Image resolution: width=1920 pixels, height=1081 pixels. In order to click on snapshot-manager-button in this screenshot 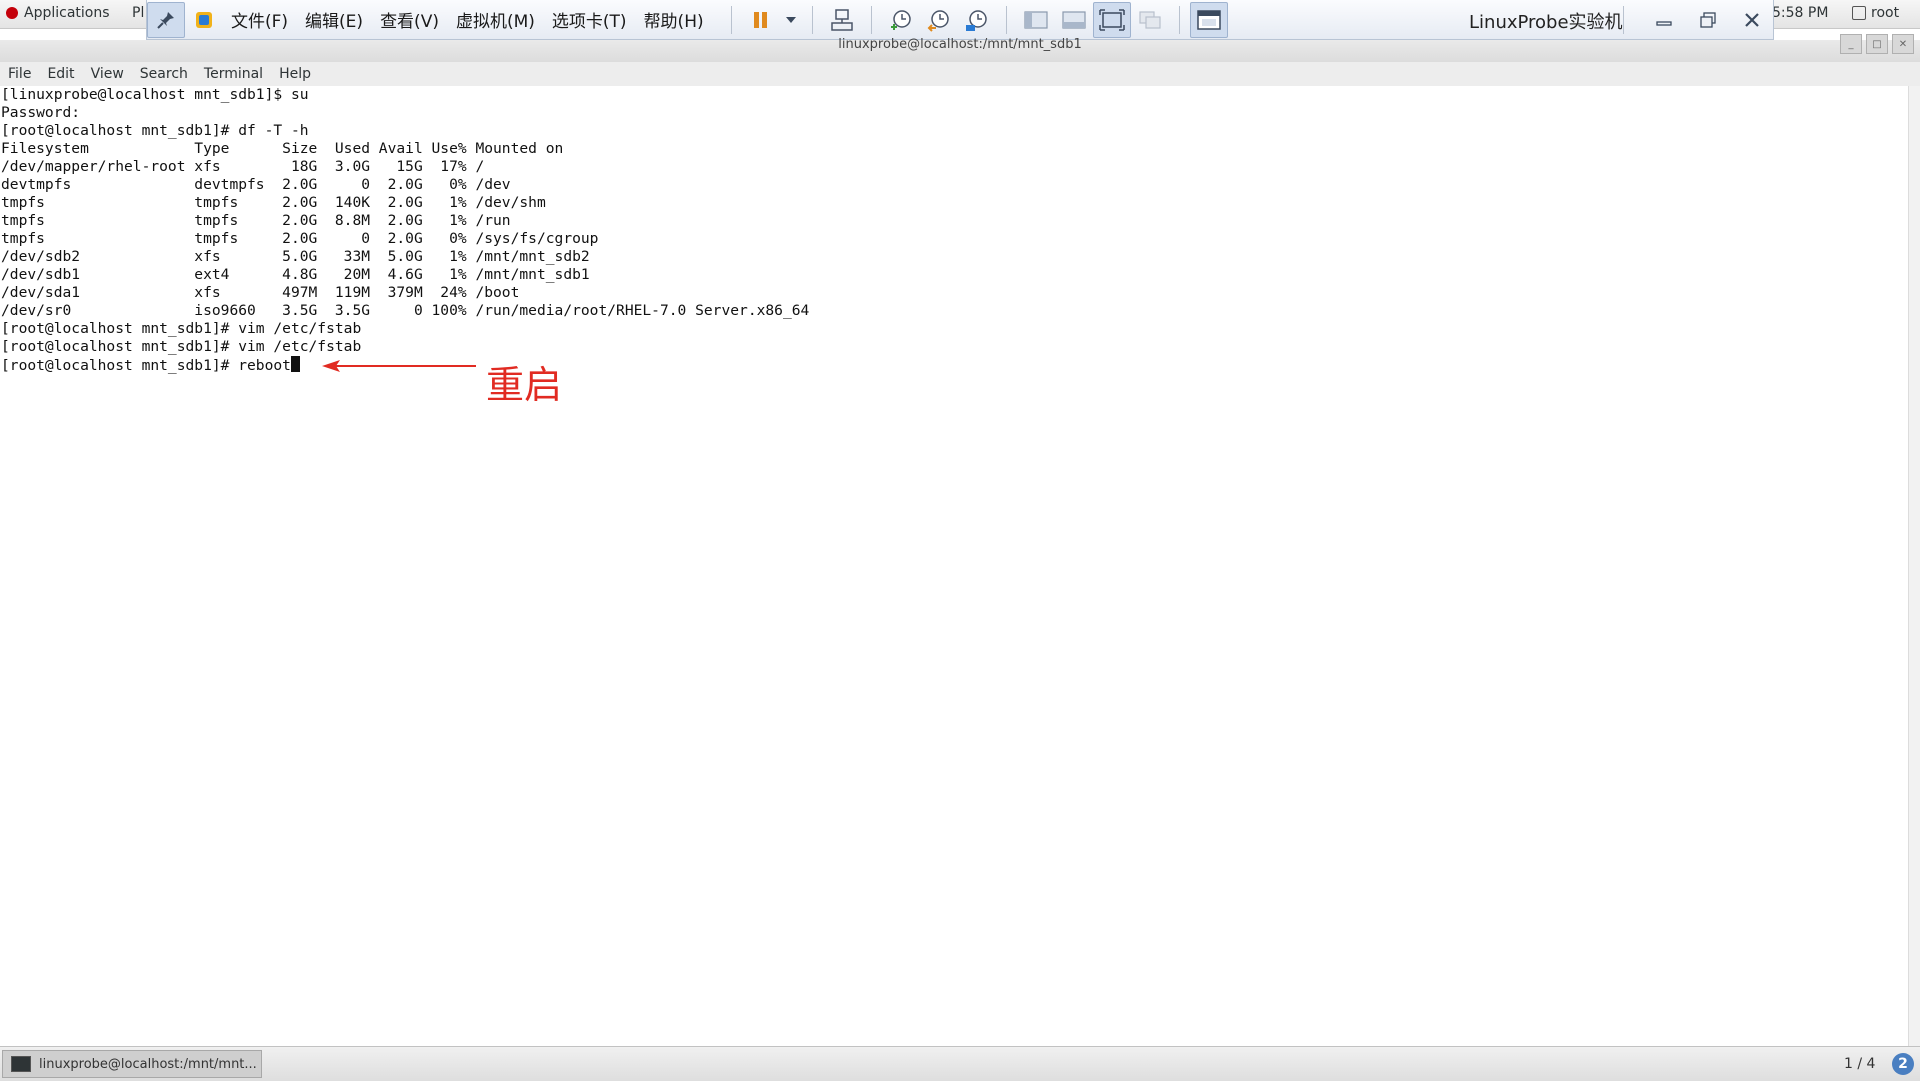, I will do `click(977, 20)`.